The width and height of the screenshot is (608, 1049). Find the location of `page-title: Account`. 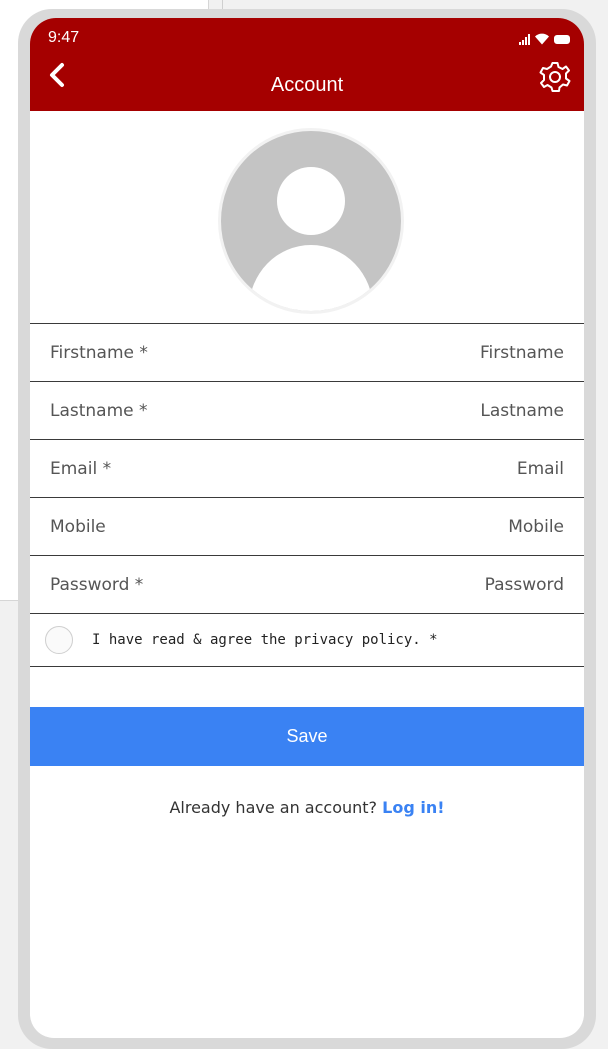

page-title: Account is located at coordinates (307, 85).